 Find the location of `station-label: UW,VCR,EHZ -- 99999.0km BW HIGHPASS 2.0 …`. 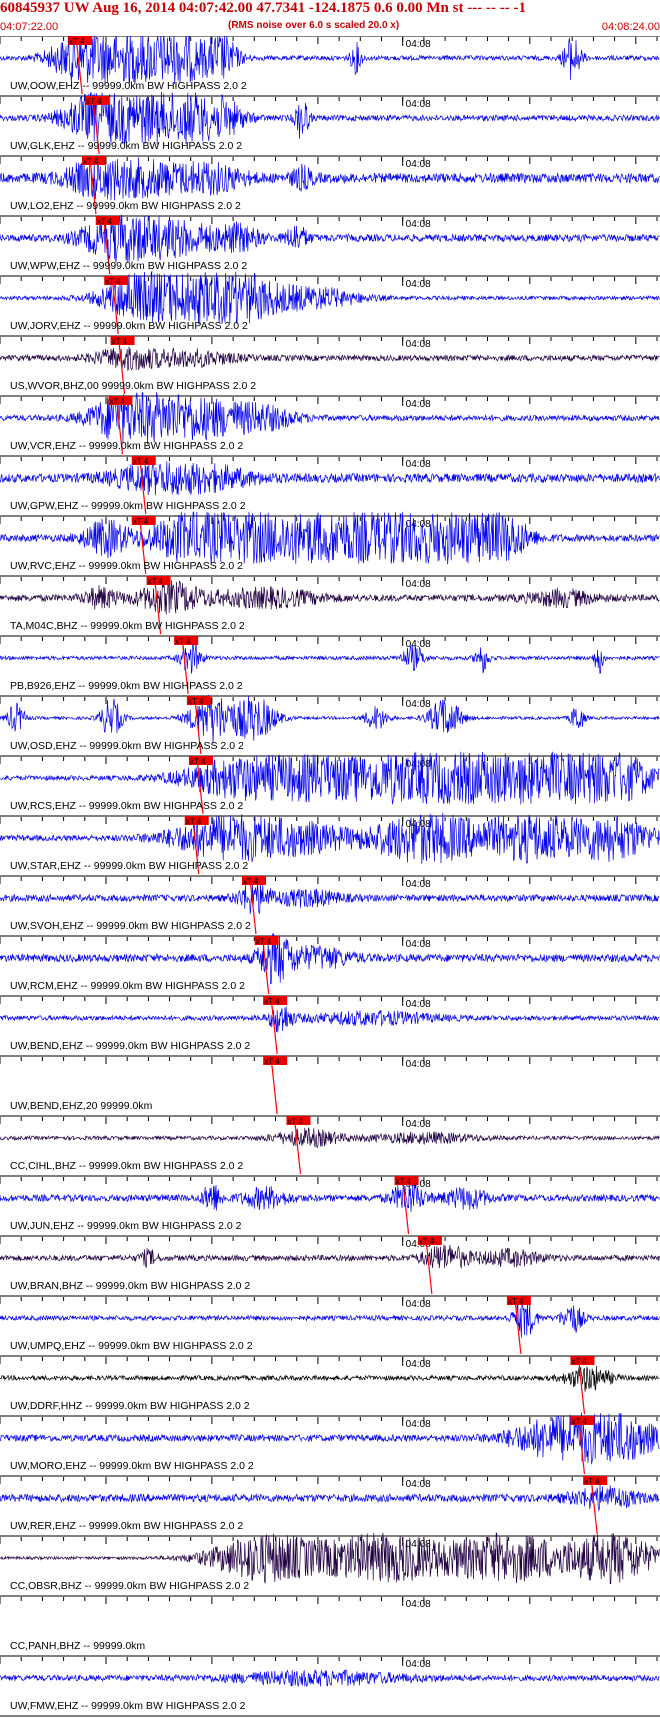

station-label: UW,VCR,EHZ -- 99999.0km BW HIGHPASS 2.0 … is located at coordinates (126, 446).